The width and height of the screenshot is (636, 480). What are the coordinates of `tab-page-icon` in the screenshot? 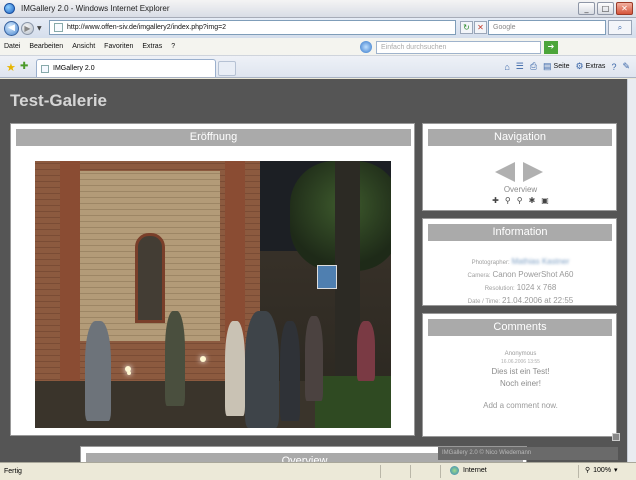 It's located at (45, 68).